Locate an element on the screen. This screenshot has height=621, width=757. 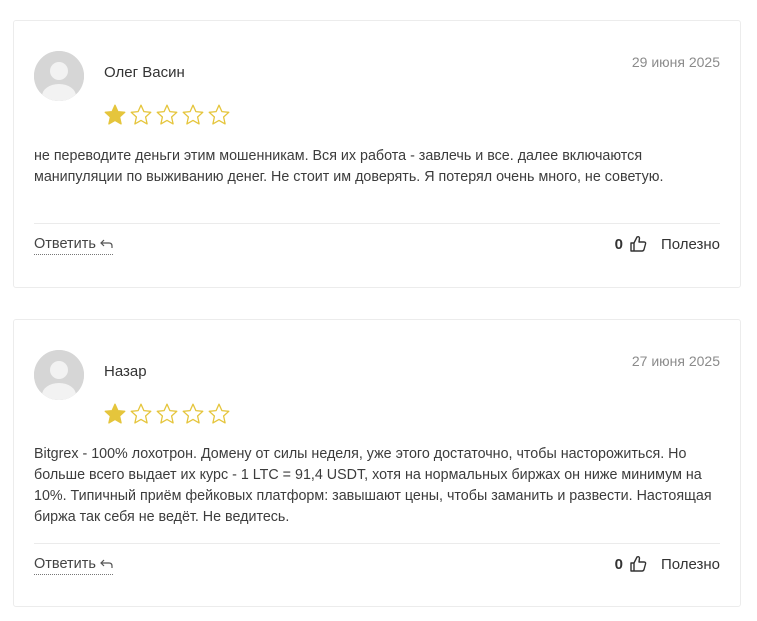
review-date: 27 июня 2025 is located at coordinates (675, 361).